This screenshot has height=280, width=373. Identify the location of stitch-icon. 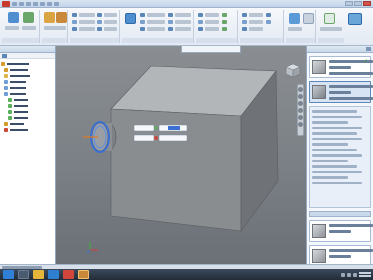
(244, 15).